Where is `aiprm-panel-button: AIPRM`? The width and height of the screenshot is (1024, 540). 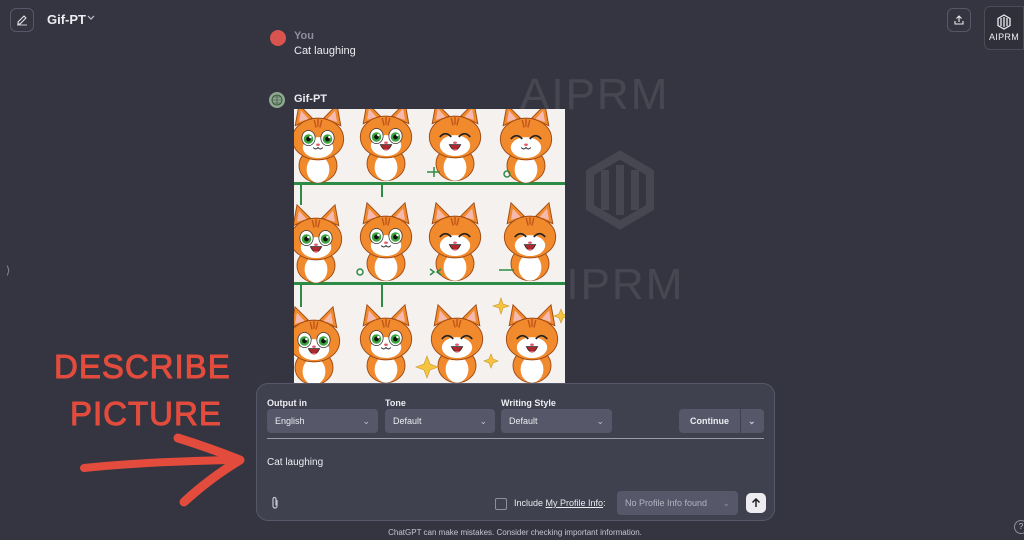 aiprm-panel-button: AIPRM is located at coordinates (1004, 28).